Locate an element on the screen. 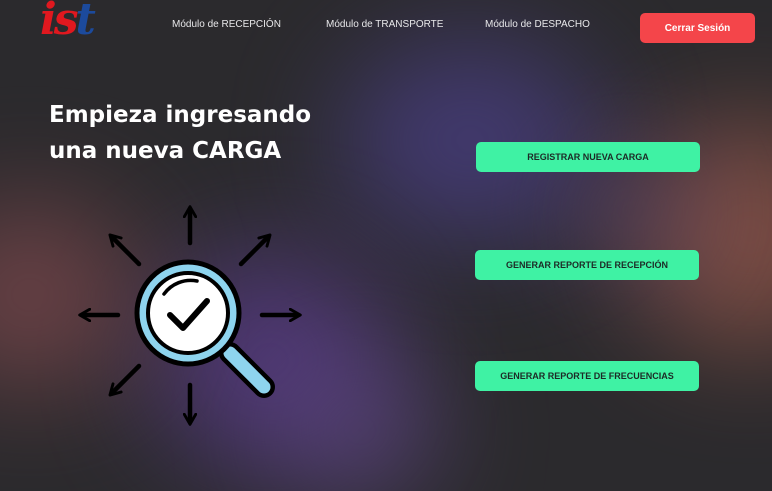  generate-frequency-report-button: GENERAR REPORTE DE FRECUENCIAS is located at coordinates (587, 376).